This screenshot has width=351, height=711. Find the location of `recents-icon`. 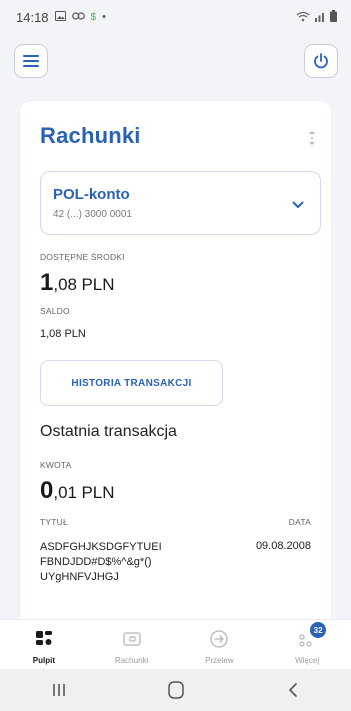

recents-icon is located at coordinates (58, 690).